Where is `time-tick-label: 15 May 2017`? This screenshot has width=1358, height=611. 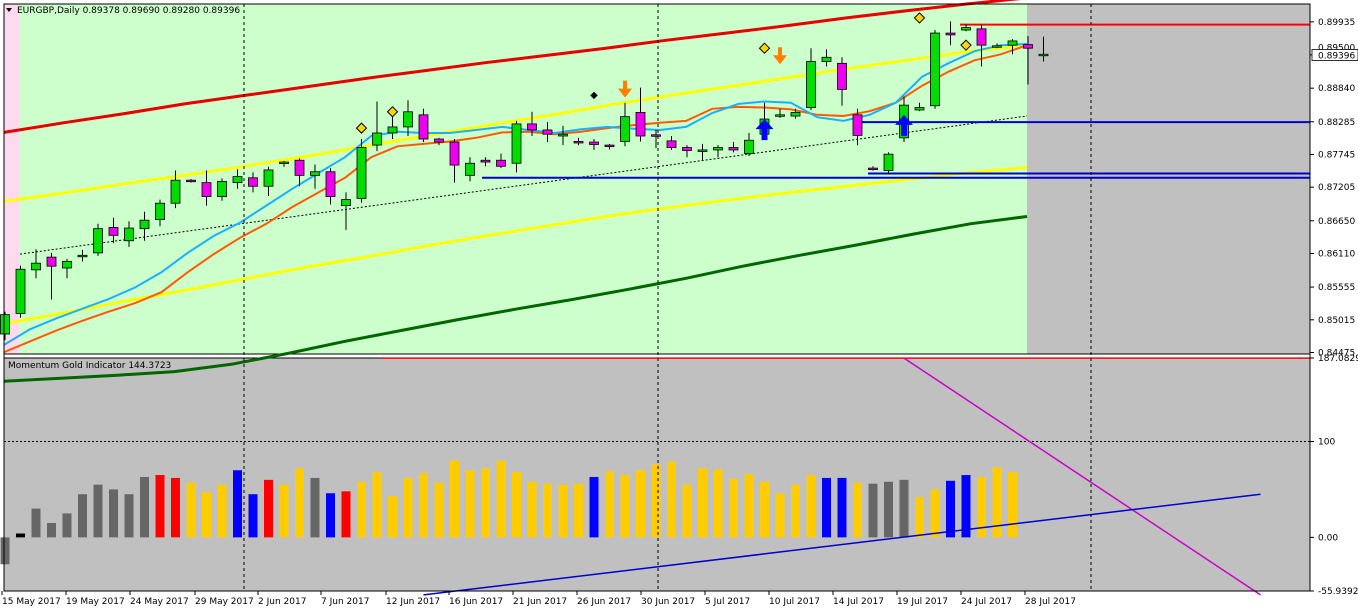
time-tick-label: 15 May 2017 is located at coordinates (31, 602).